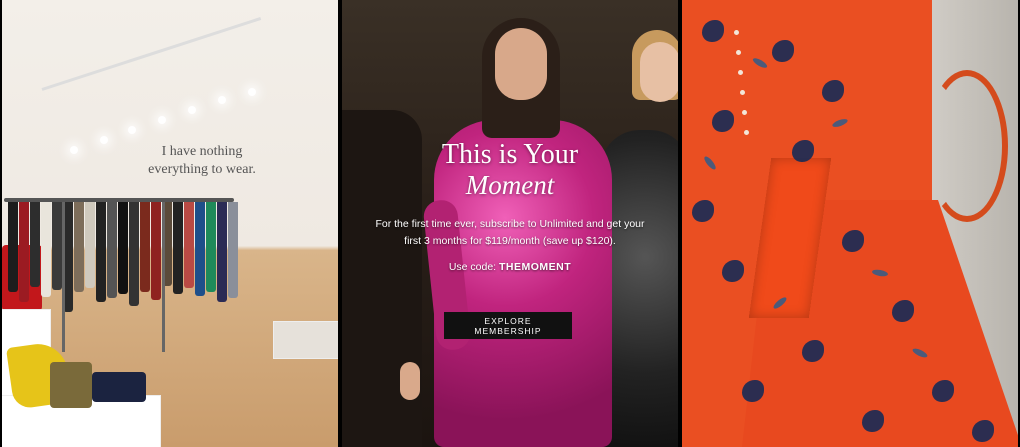 The height and width of the screenshot is (447, 1020). Describe the element at coordinates (967, 146) in the screenshot. I see `hose-coil` at that location.